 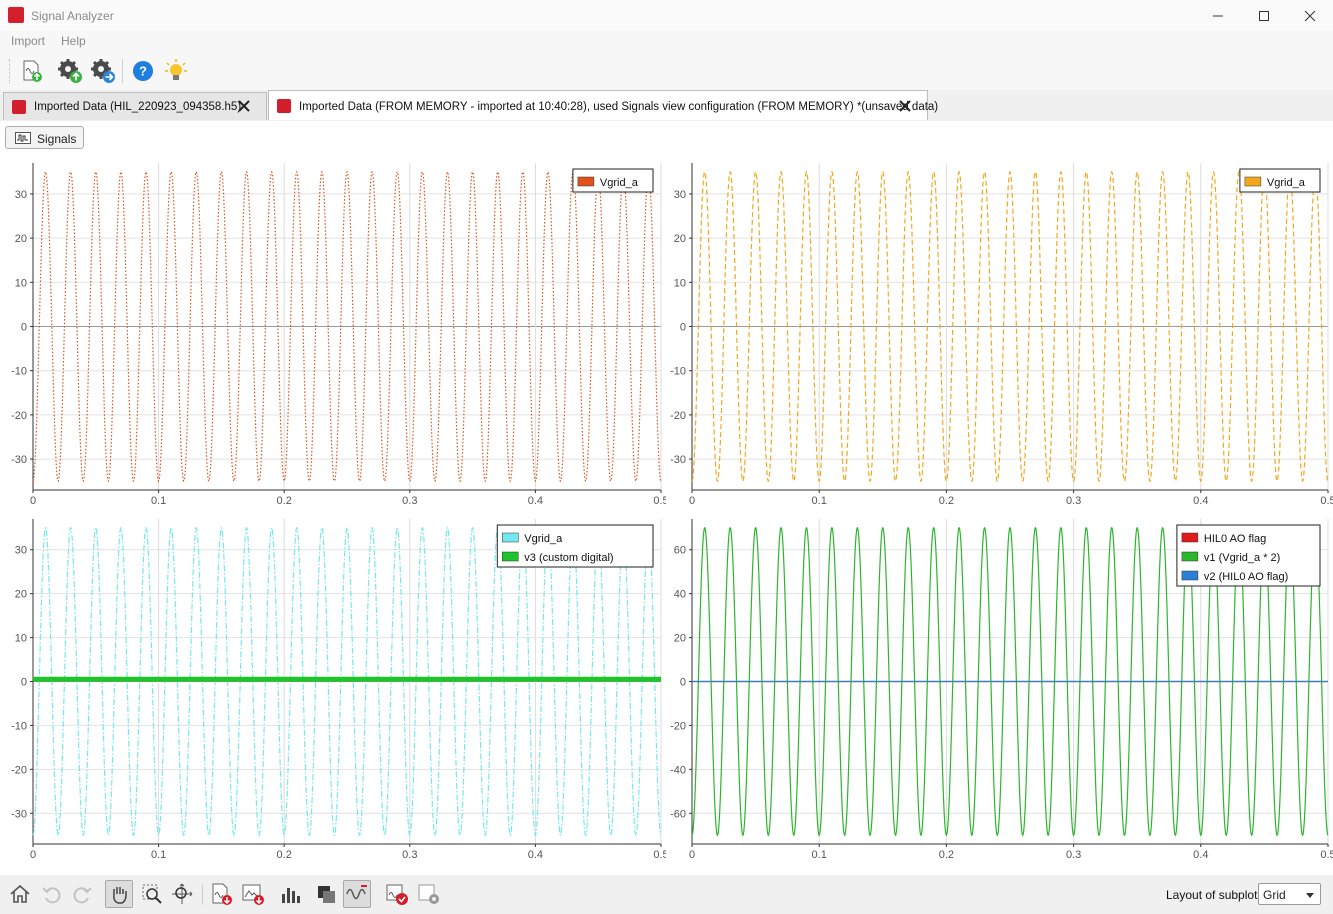 I want to click on tips-button, so click(x=176, y=71).